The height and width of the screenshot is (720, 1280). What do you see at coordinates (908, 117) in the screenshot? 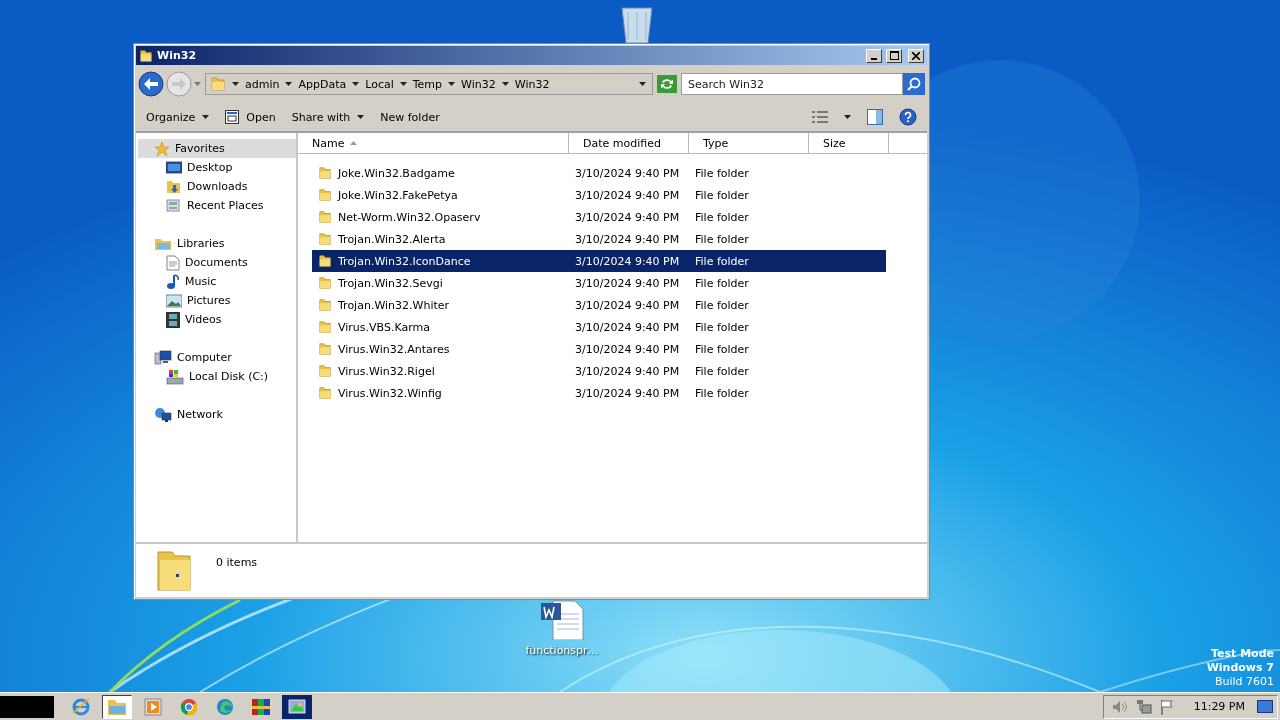
I see `help-button` at bounding box center [908, 117].